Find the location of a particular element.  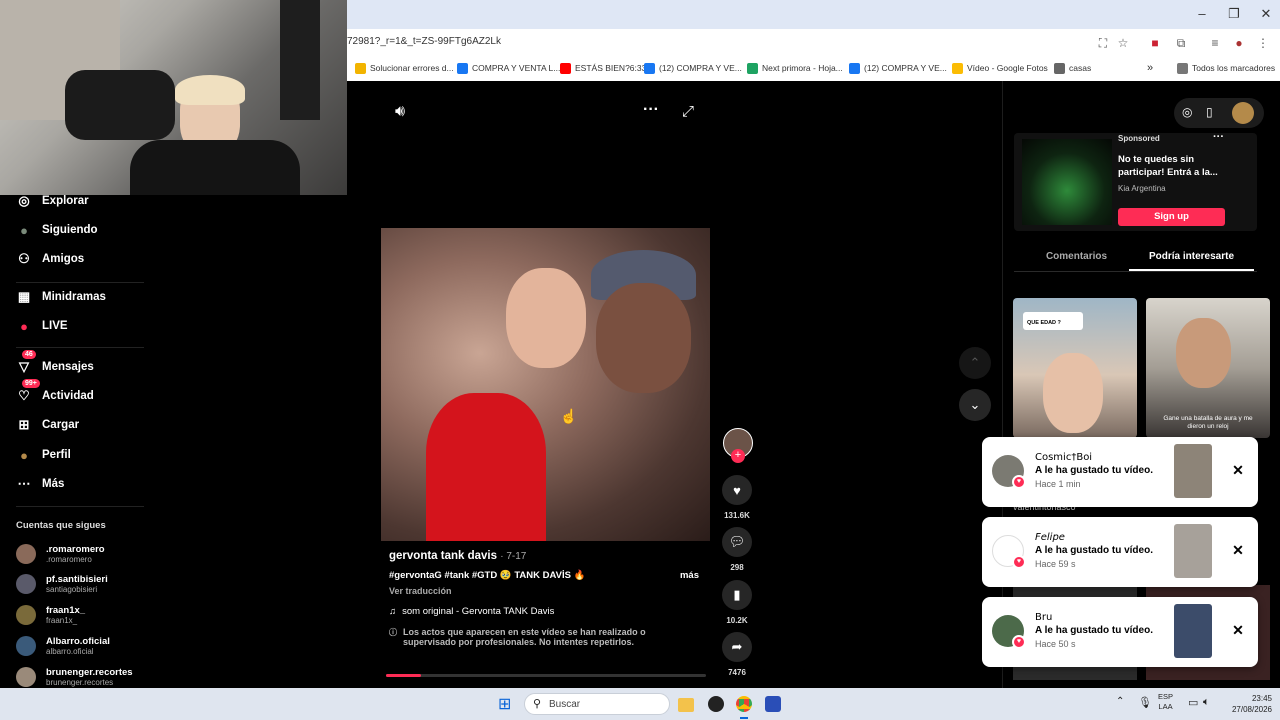

search-placeholder: Buscar is located at coordinates (565, 704).